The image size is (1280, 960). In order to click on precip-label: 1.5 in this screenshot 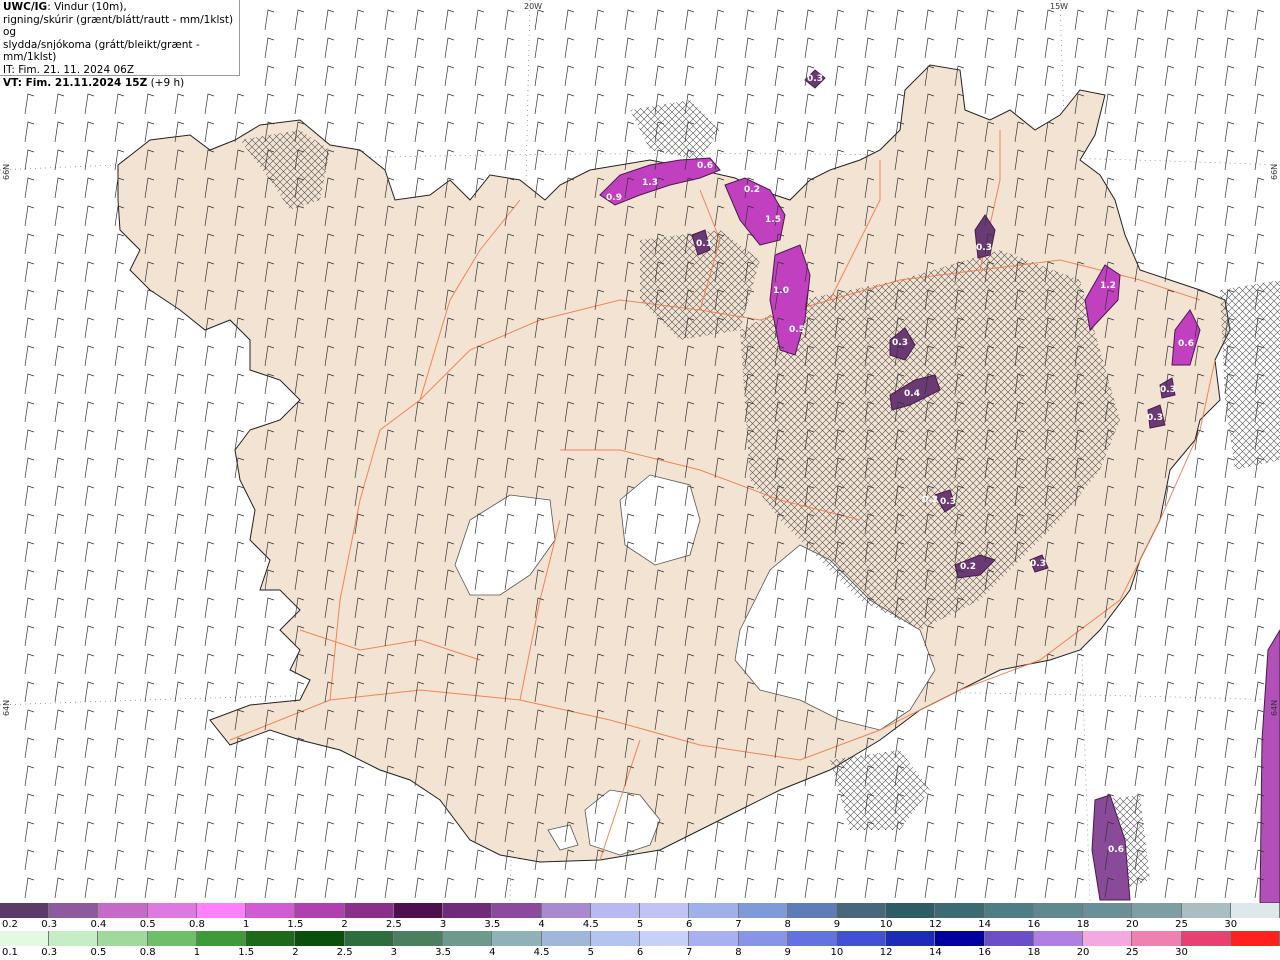, I will do `click(773, 220)`.